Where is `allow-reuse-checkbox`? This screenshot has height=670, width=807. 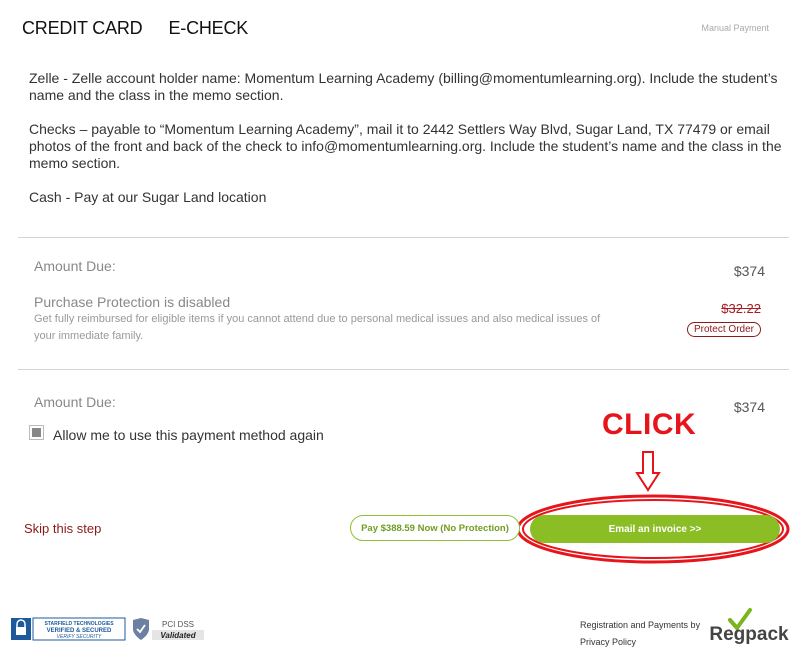
allow-reuse-checkbox is located at coordinates (36, 432).